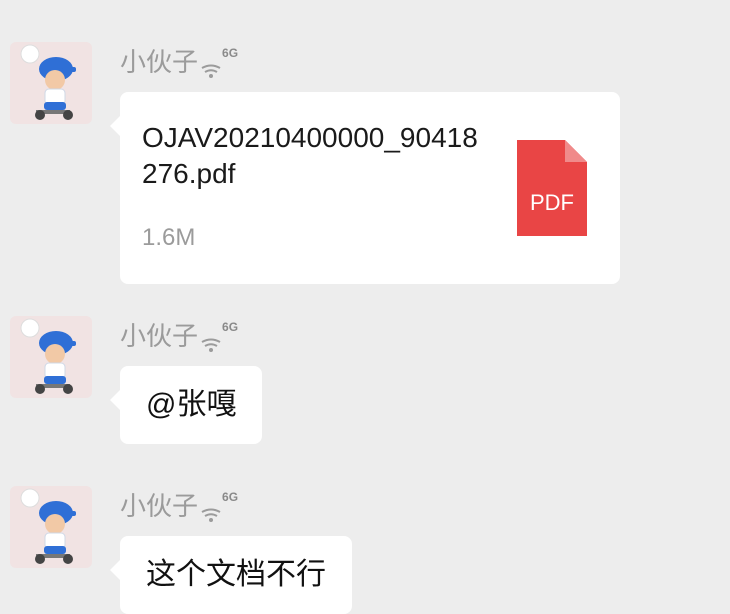  I want to click on pdf-icon-label: PDF, so click(552, 202).